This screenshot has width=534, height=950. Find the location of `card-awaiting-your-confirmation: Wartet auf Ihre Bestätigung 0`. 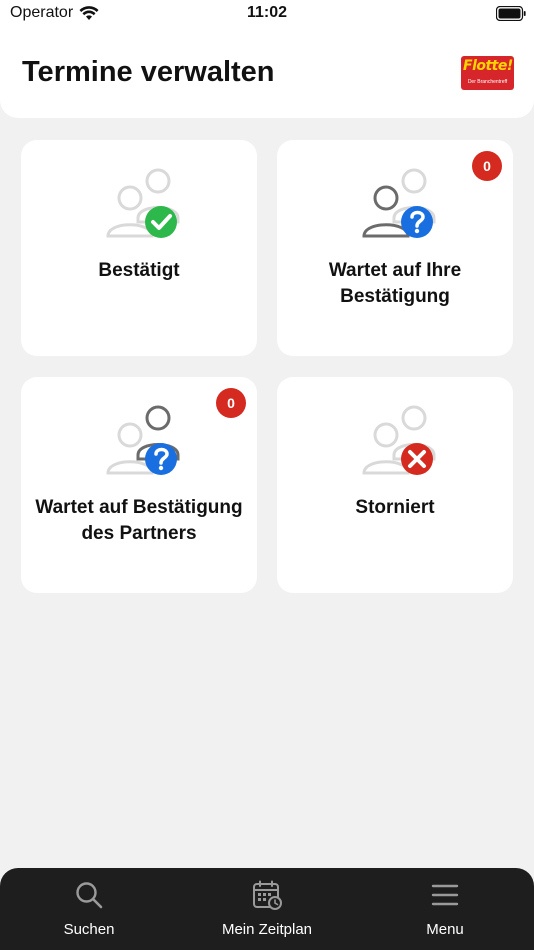

card-awaiting-your-confirmation: Wartet auf Ihre Bestätigung 0 is located at coordinates (395, 248).